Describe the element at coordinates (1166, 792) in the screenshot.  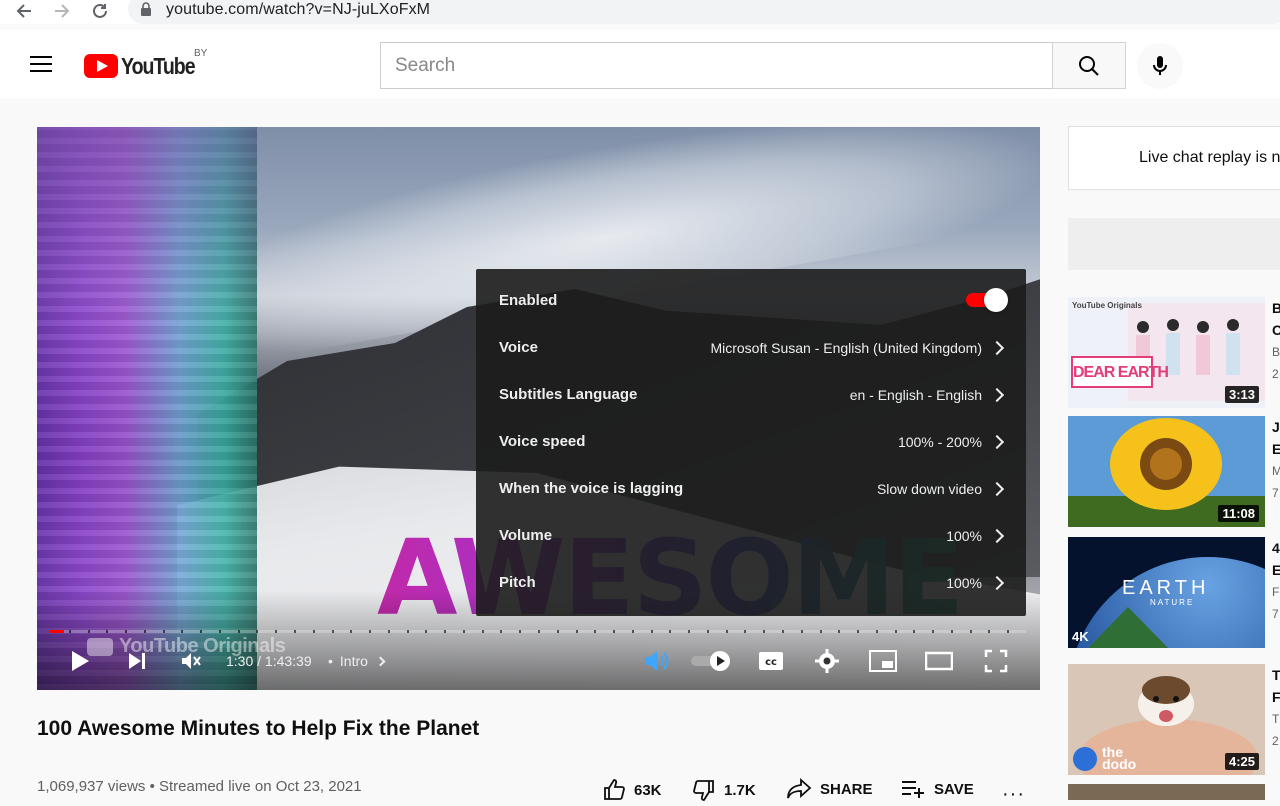
I see `recommendation-thumbnail` at that location.